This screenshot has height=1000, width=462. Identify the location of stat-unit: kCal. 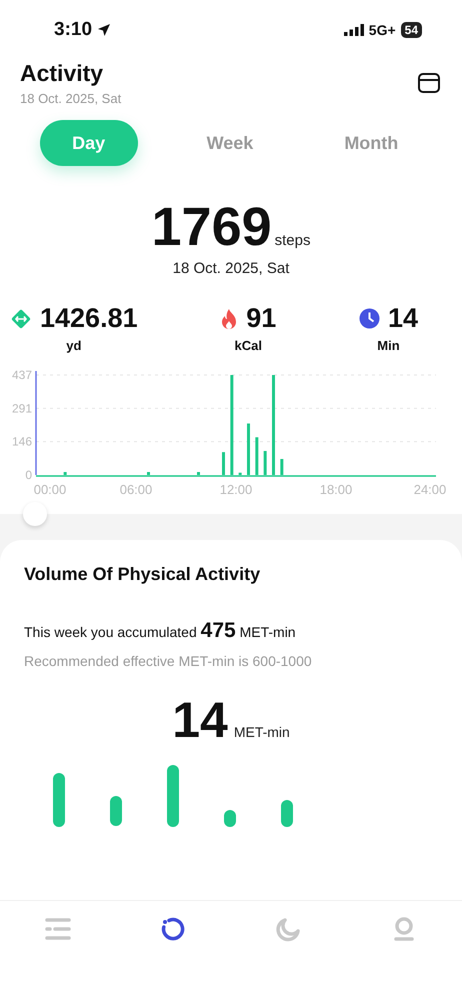
(248, 345).